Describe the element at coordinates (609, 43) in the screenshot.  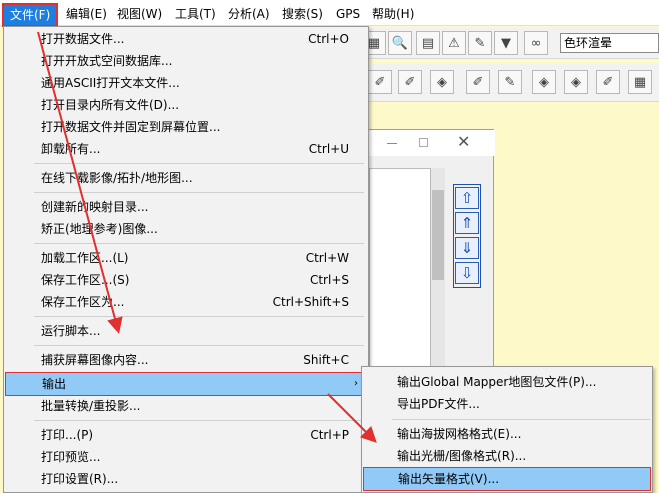
I see `shader-combo: 色环渲晕` at that location.